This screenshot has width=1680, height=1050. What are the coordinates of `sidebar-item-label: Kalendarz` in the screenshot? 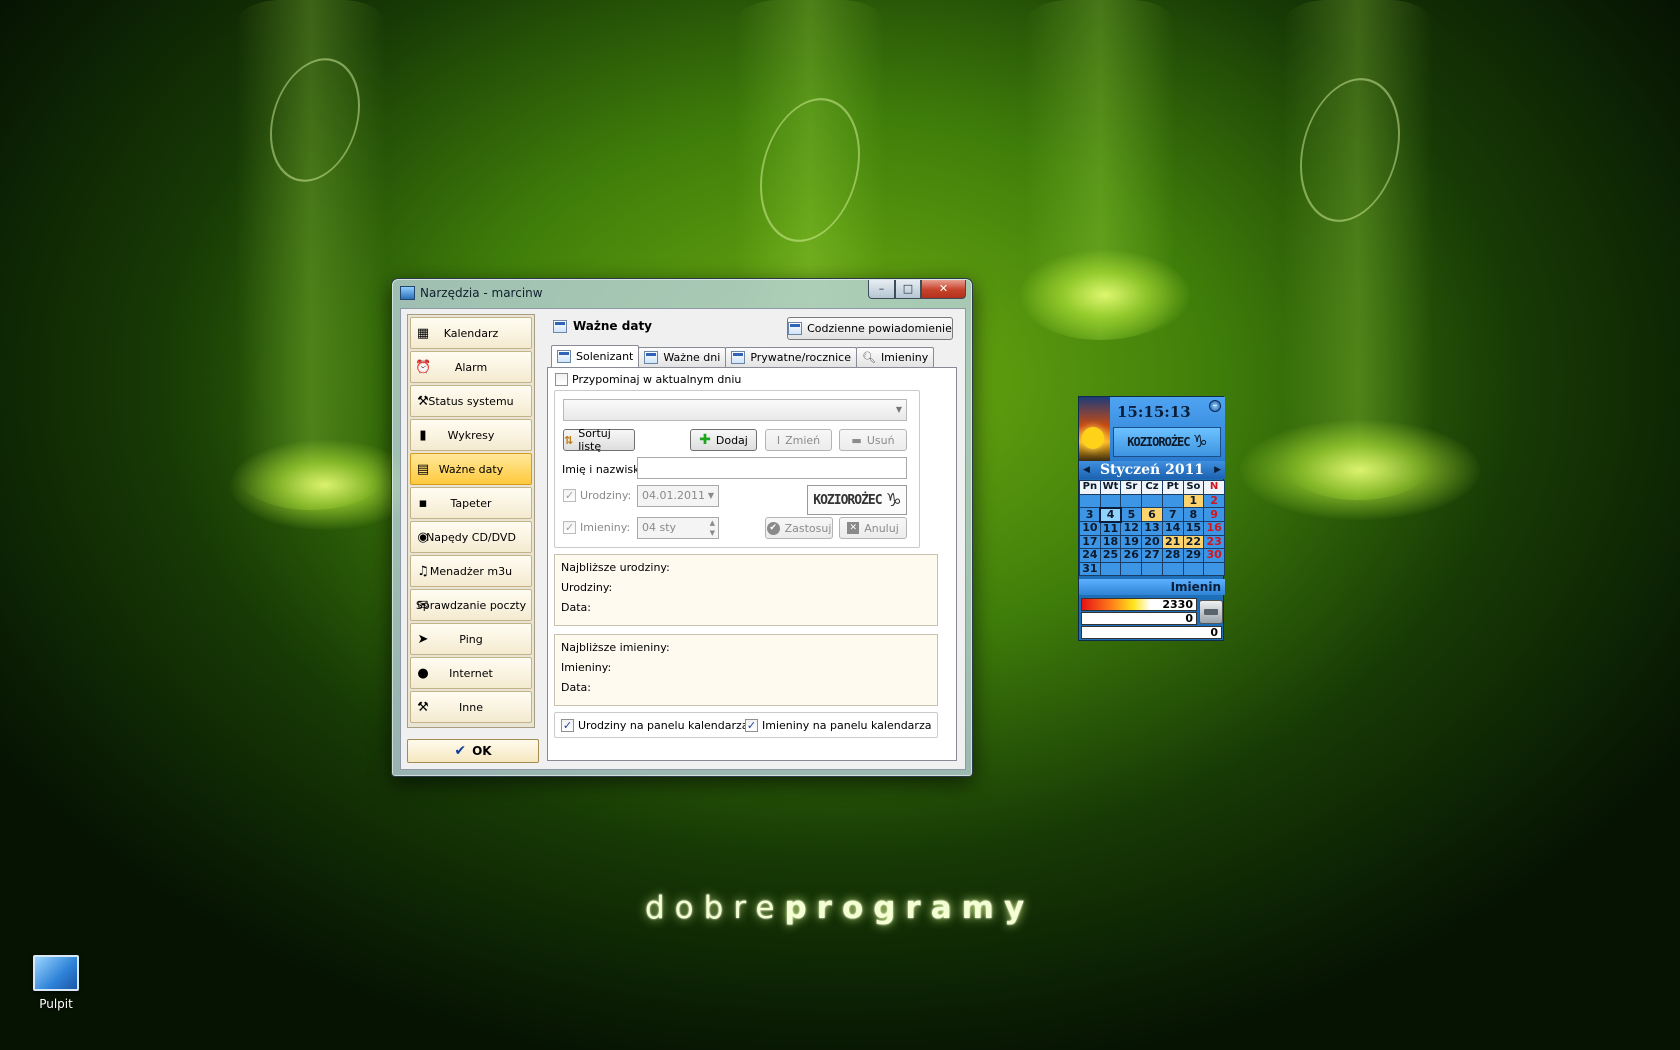 It's located at (471, 333).